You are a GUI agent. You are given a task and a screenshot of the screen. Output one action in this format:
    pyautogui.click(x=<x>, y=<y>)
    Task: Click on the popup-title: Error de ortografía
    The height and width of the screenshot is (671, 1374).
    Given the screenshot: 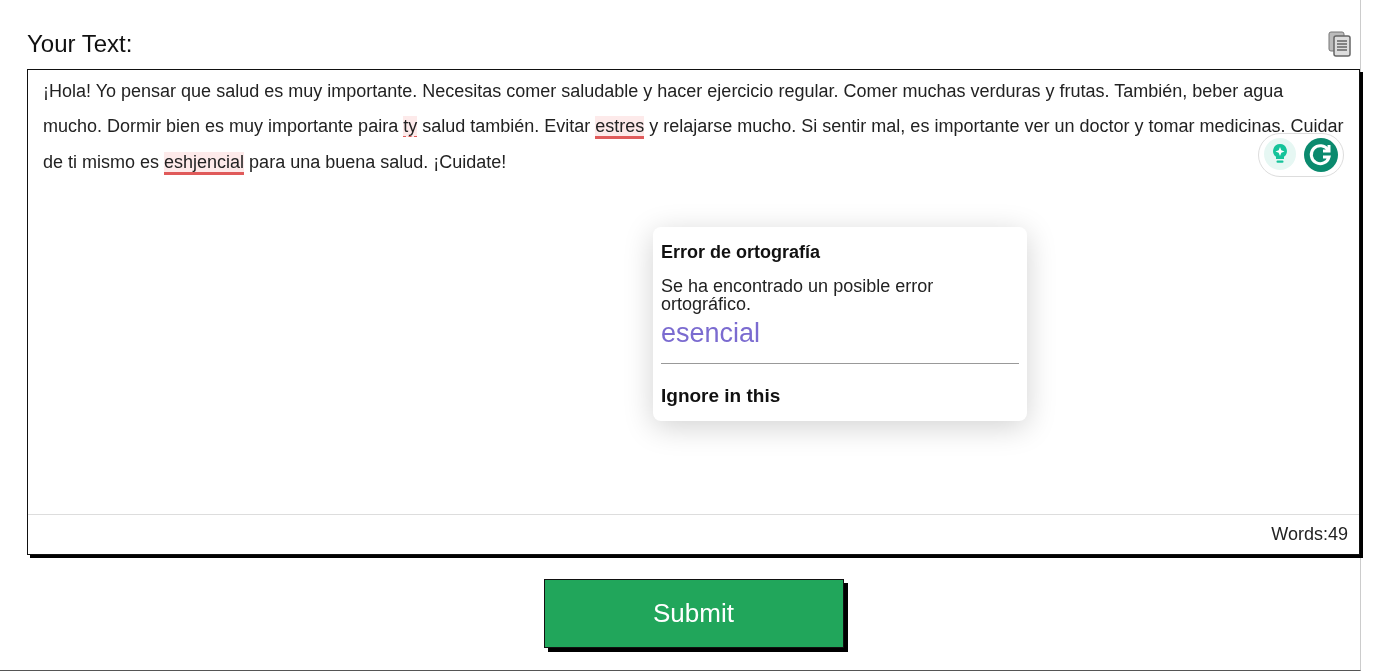 What is the action you would take?
    pyautogui.click(x=741, y=252)
    